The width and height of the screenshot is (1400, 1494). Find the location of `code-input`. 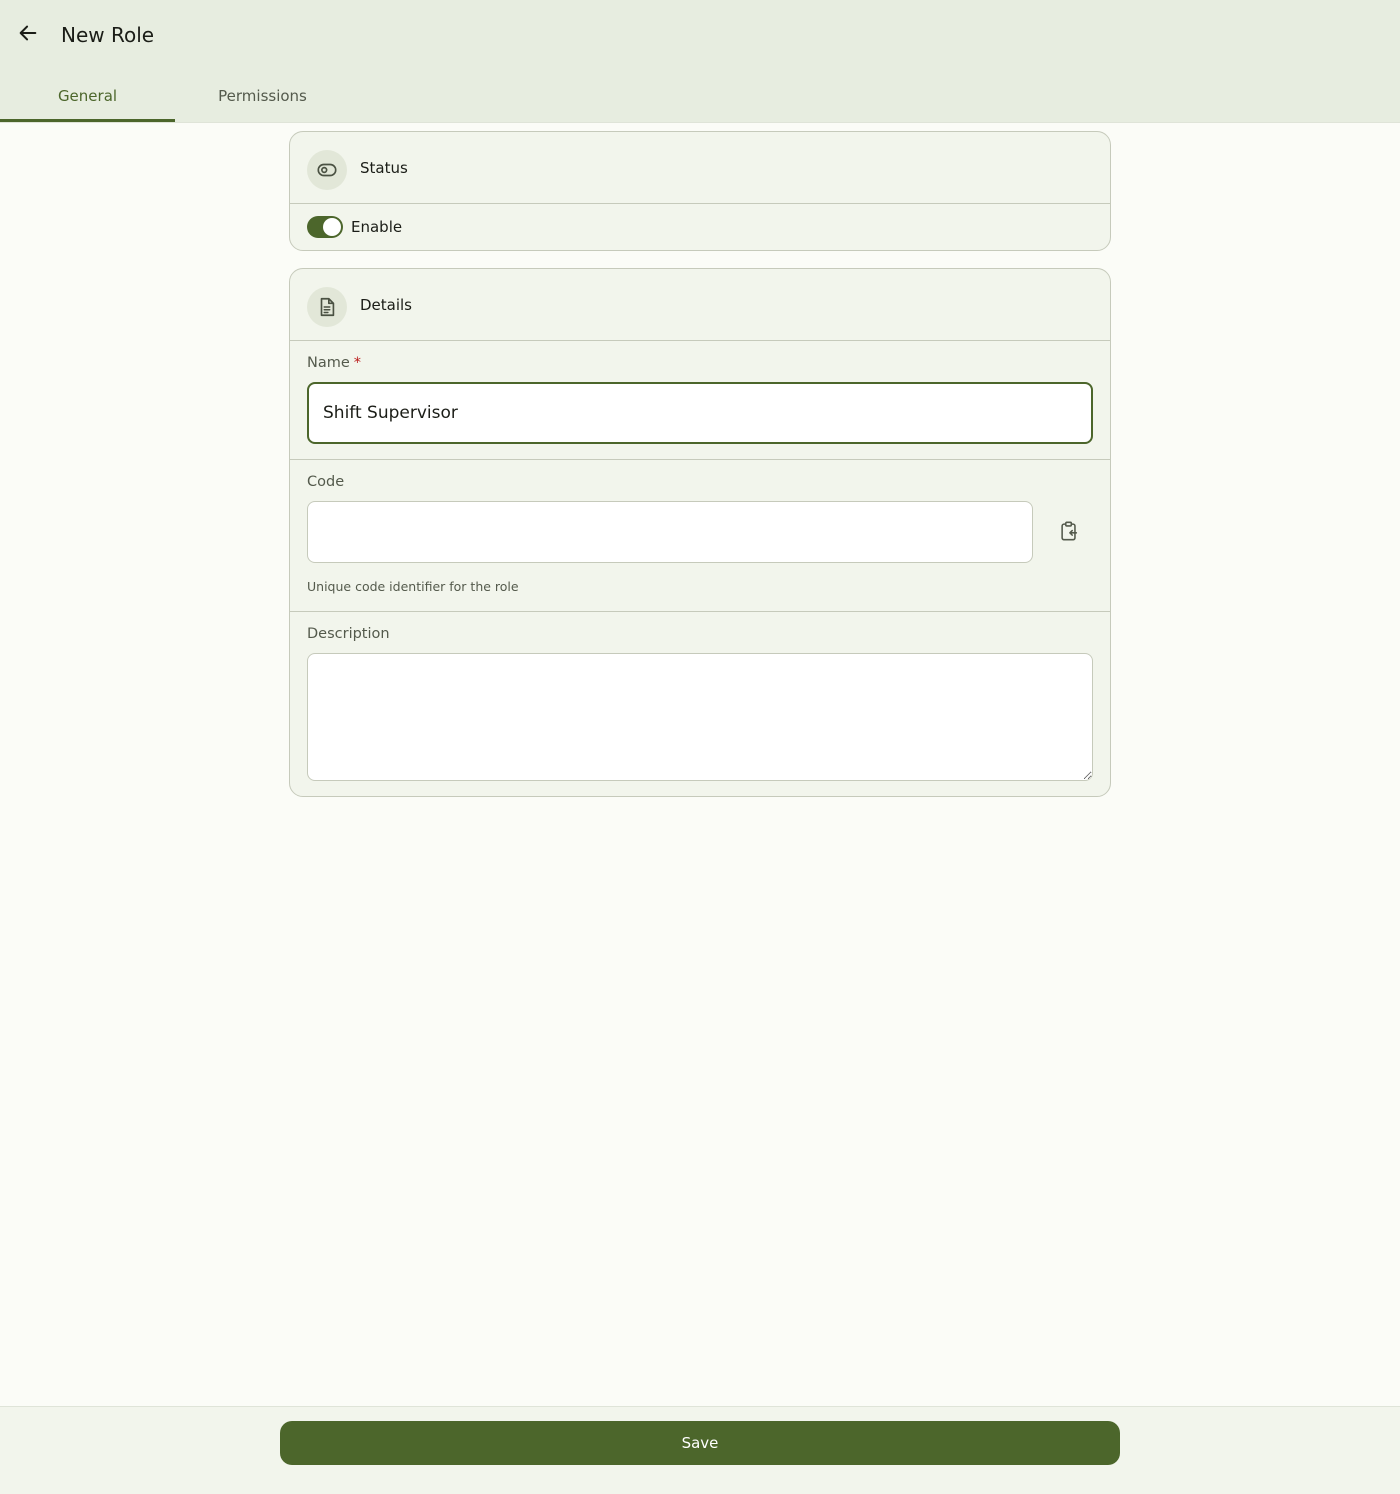

code-input is located at coordinates (670, 532).